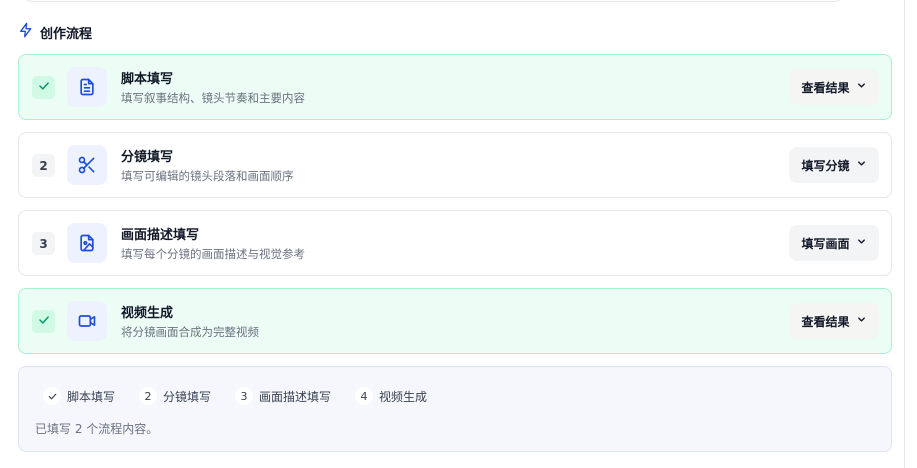  I want to click on progress-chips: 脚本填写 2 分镜填写 3 画面描述填写 4 视频生成, so click(235, 396).